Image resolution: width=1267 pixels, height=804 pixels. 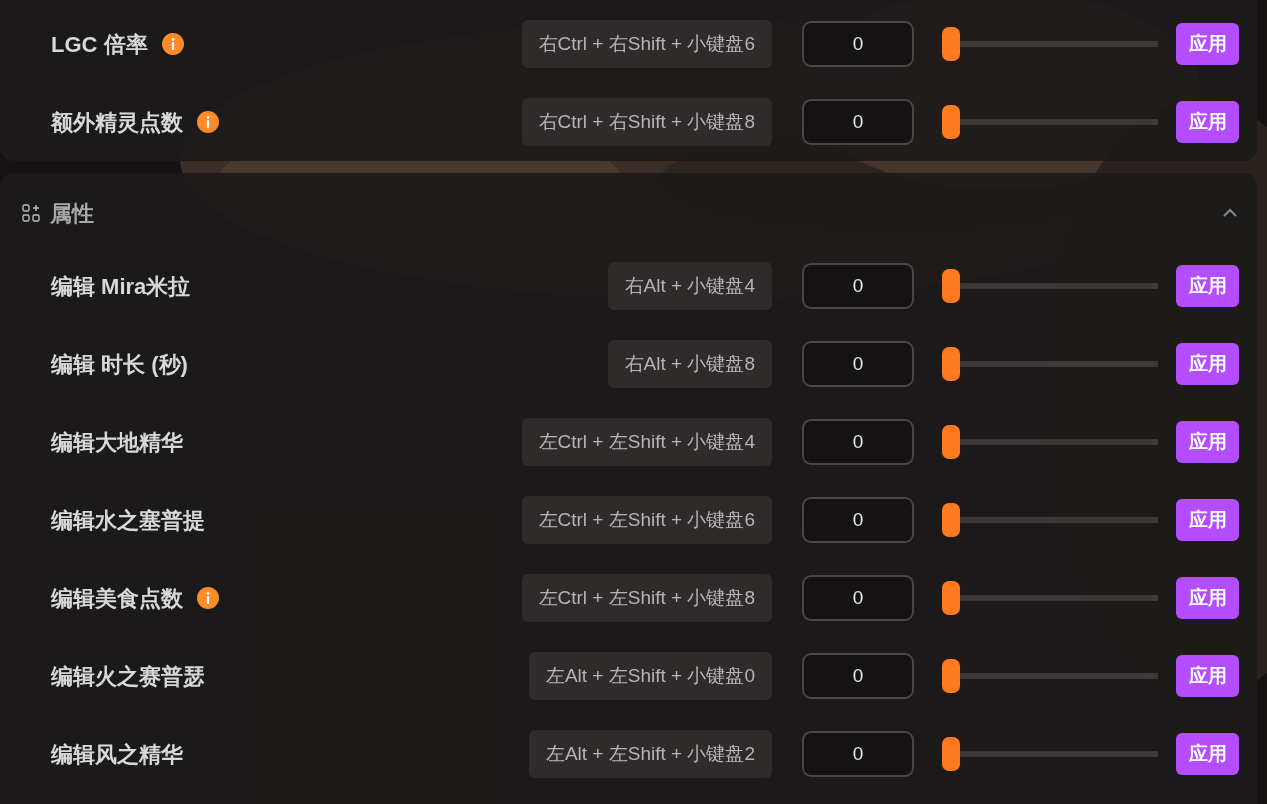 I want to click on setting-label: LGC 倍率, so click(x=99, y=44).